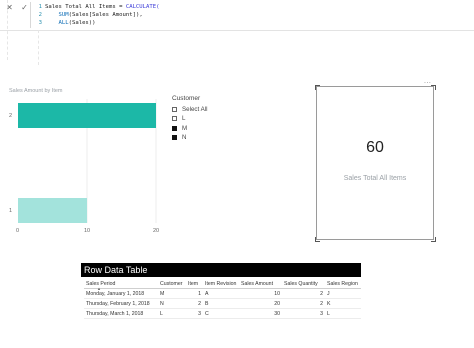 The image size is (474, 348). What do you see at coordinates (85, 7) in the screenshot?
I see `measure-name: Sales Total All Items =` at bounding box center [85, 7].